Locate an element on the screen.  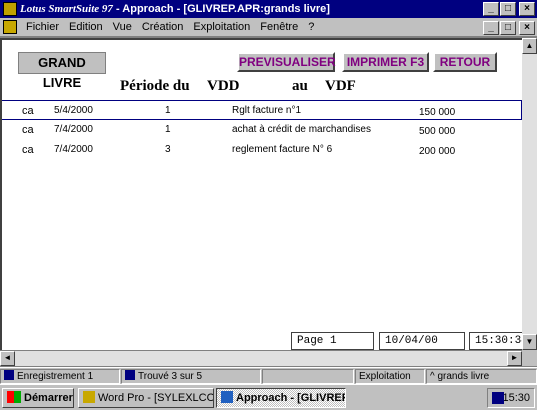
windows-logo-icon is located at coordinates (14, 397).